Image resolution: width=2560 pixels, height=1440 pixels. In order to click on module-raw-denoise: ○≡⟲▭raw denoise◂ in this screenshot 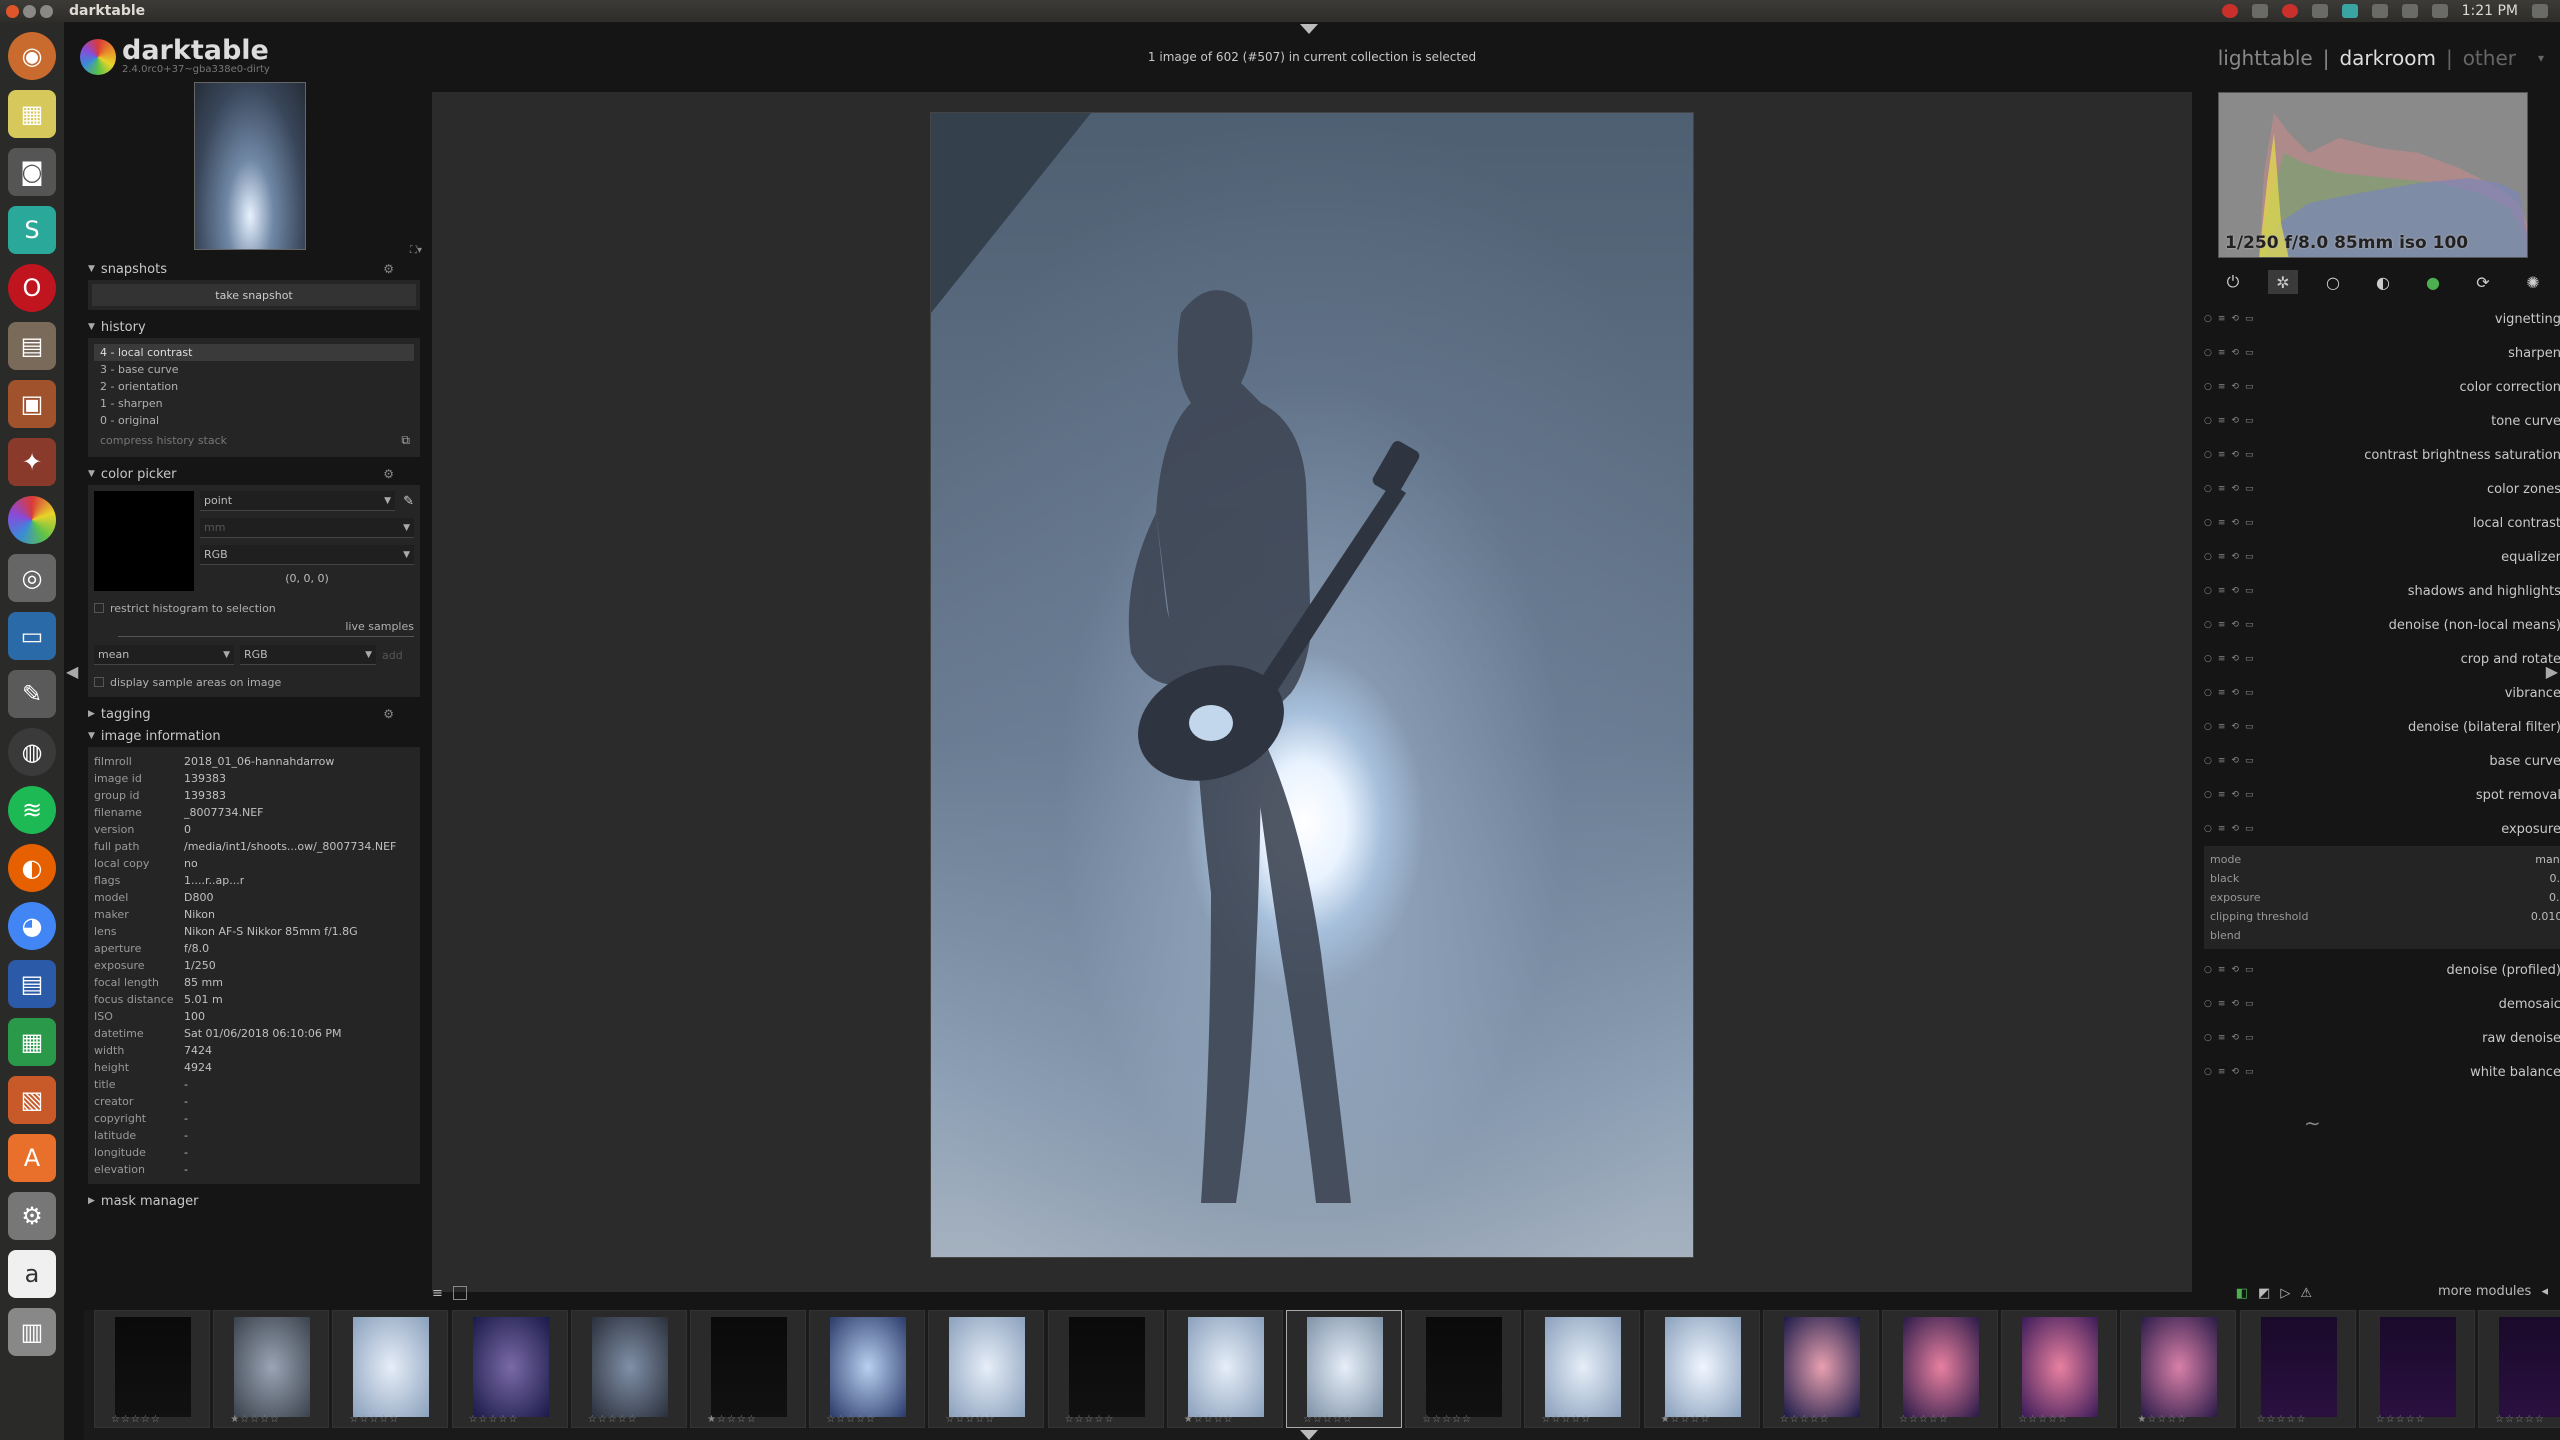, I will do `click(2377, 1038)`.